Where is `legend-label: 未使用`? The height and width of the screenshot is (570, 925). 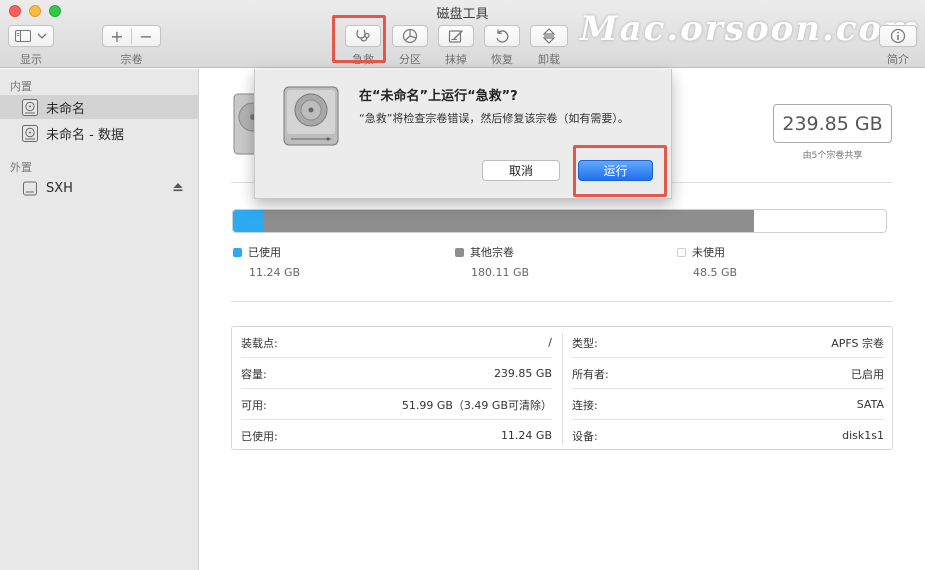
legend-label: 未使用 is located at coordinates (708, 252).